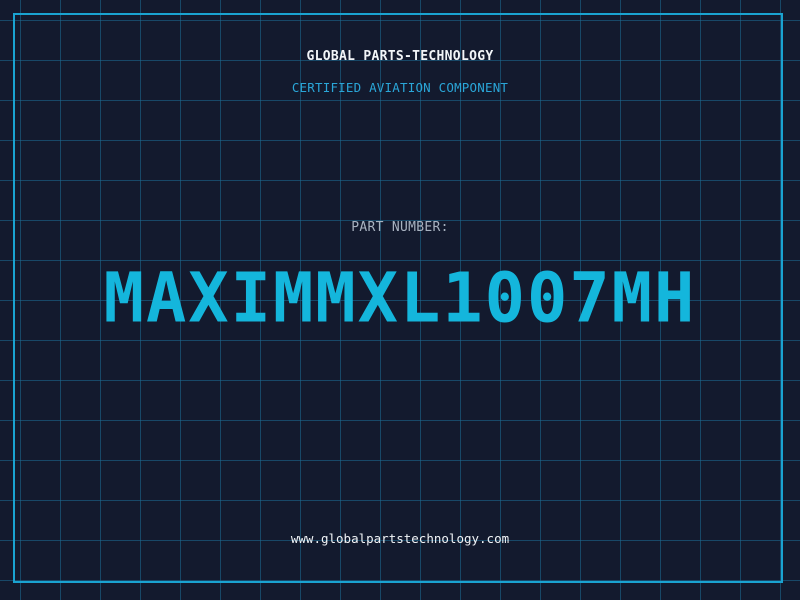  Describe the element at coordinates (400, 227) in the screenshot. I see `part-number-label: PART NUMBER:` at that location.